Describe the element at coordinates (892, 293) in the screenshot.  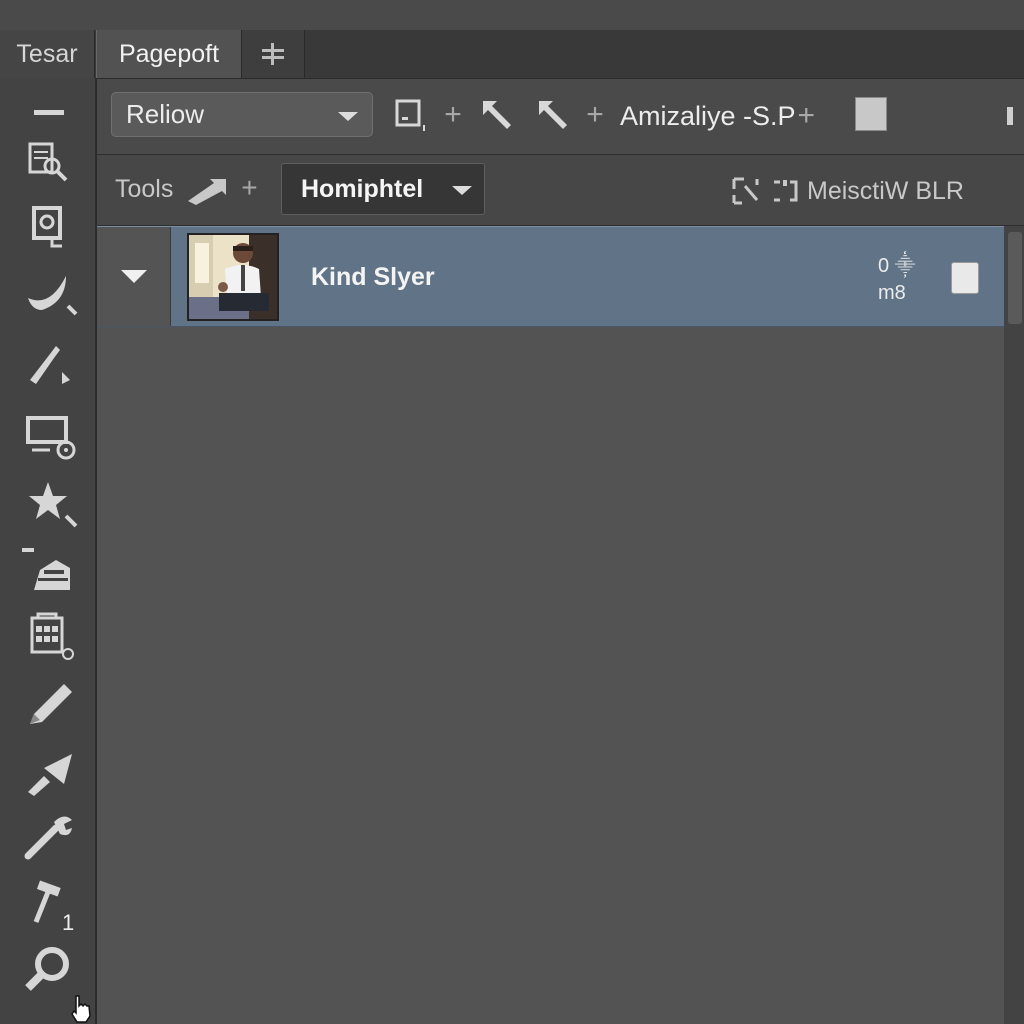
I see `layer-meta-line-2: m8` at that location.